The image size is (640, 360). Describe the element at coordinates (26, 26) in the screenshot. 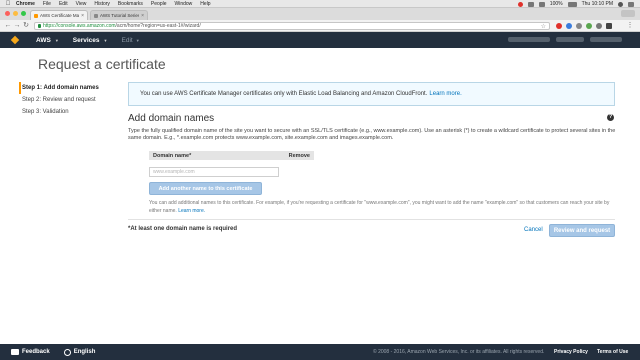

I see `reload-icon: ↻` at that location.